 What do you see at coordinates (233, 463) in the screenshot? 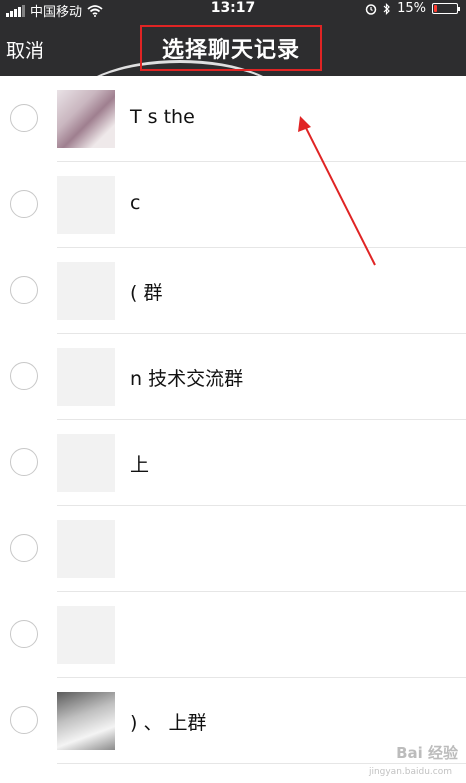
I see `chat-row: 上` at bounding box center [233, 463].